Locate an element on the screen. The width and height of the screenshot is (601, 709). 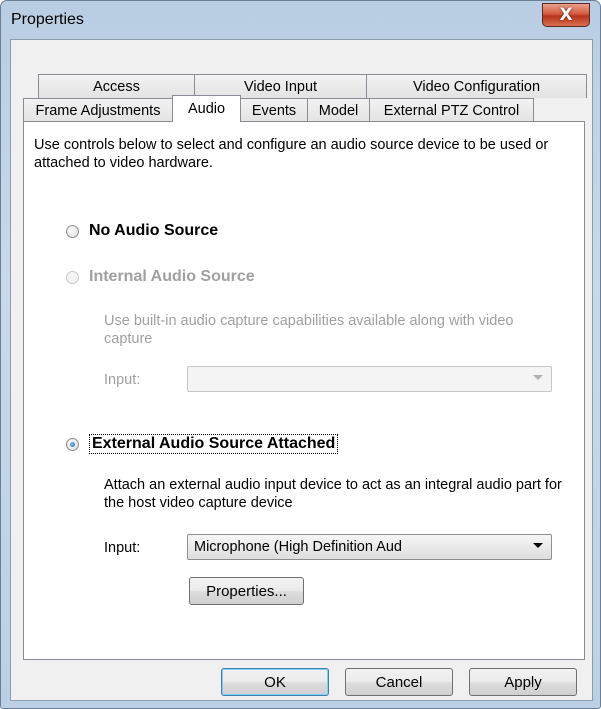
internal-audio-label: Internal Audio Source is located at coordinates (172, 276).